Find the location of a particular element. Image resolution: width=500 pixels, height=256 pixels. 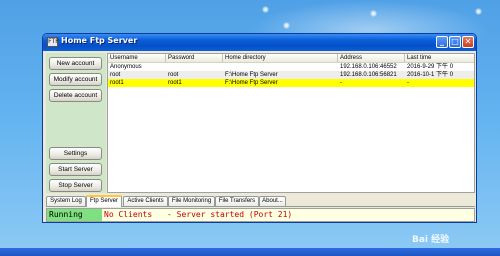

column-header-password: Password is located at coordinates (194, 58).